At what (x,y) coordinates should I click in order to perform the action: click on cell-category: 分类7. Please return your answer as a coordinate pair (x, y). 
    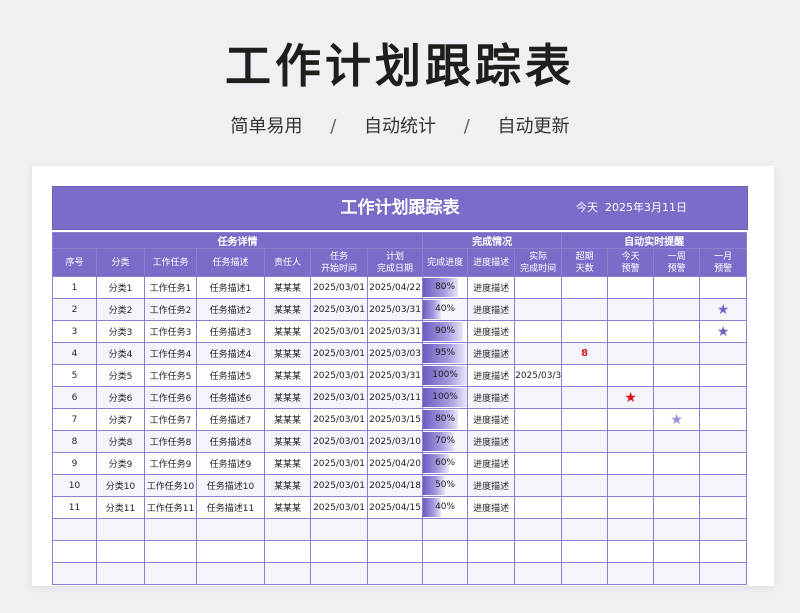
    Looking at the image, I should click on (120, 419).